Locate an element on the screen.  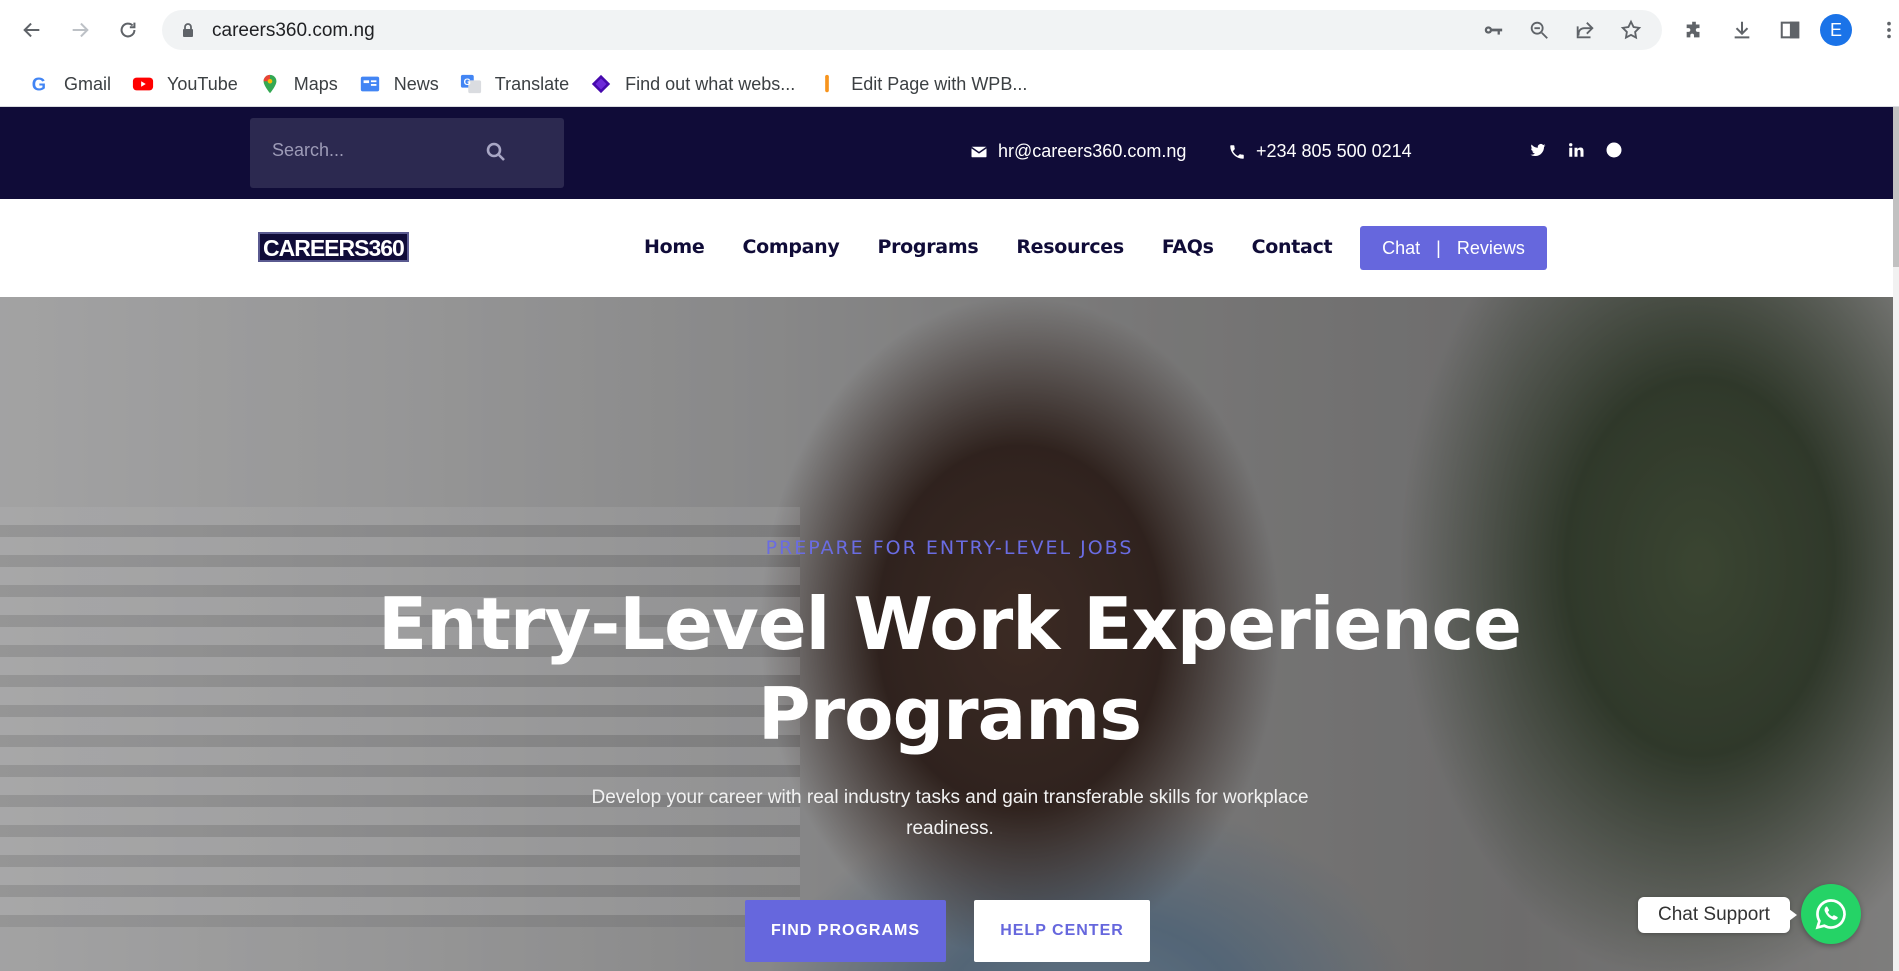
nav-resources: Resources is located at coordinates (1070, 247).